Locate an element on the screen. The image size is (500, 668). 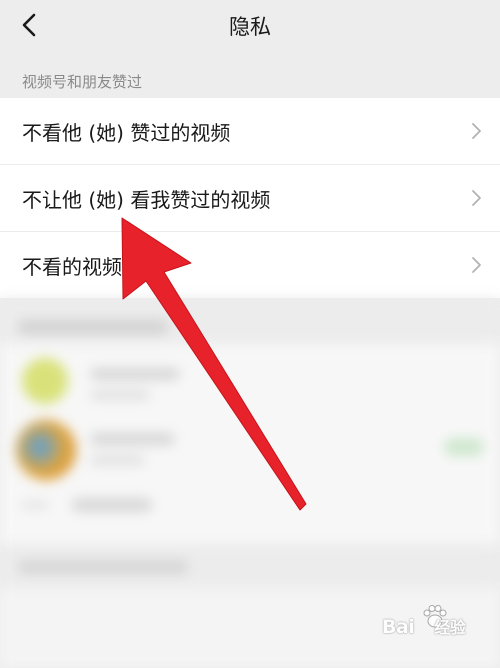
row-label: 不看的视频号 is located at coordinates (82, 267).